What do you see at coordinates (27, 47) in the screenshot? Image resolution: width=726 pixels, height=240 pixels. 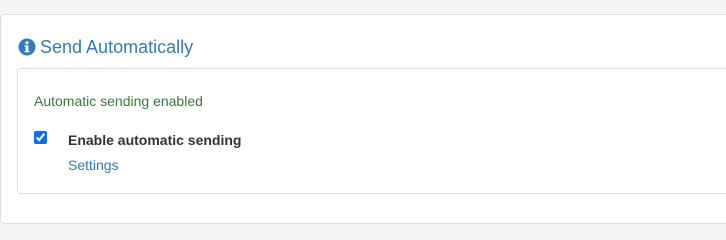 I see `info-icon` at bounding box center [27, 47].